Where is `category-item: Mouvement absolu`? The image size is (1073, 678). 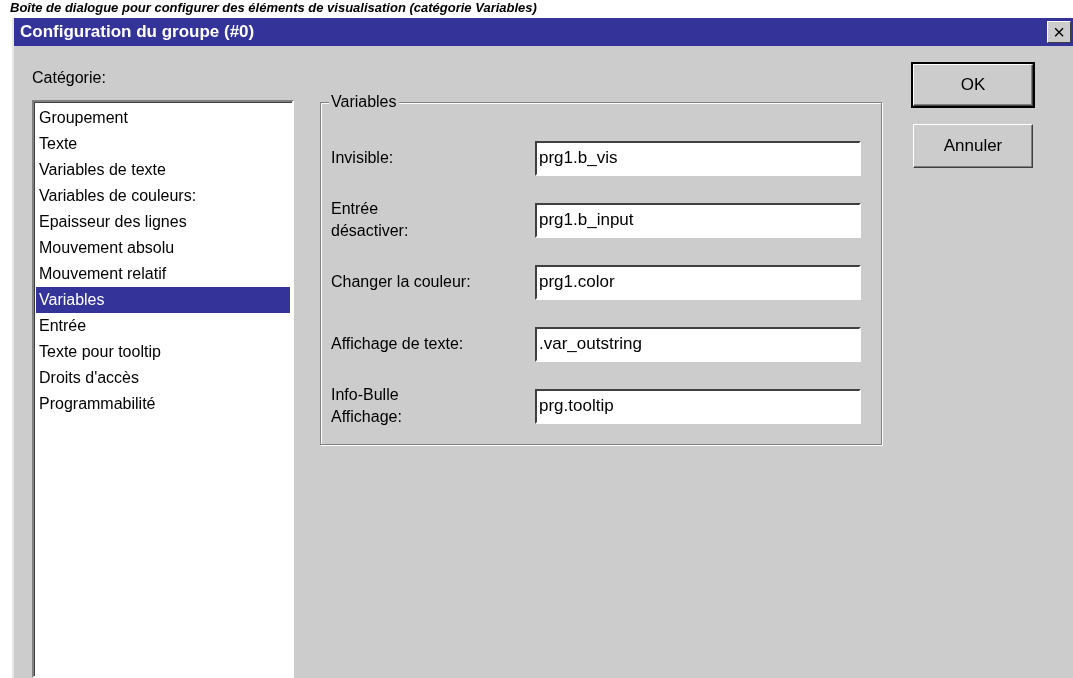 category-item: Mouvement absolu is located at coordinates (163, 248).